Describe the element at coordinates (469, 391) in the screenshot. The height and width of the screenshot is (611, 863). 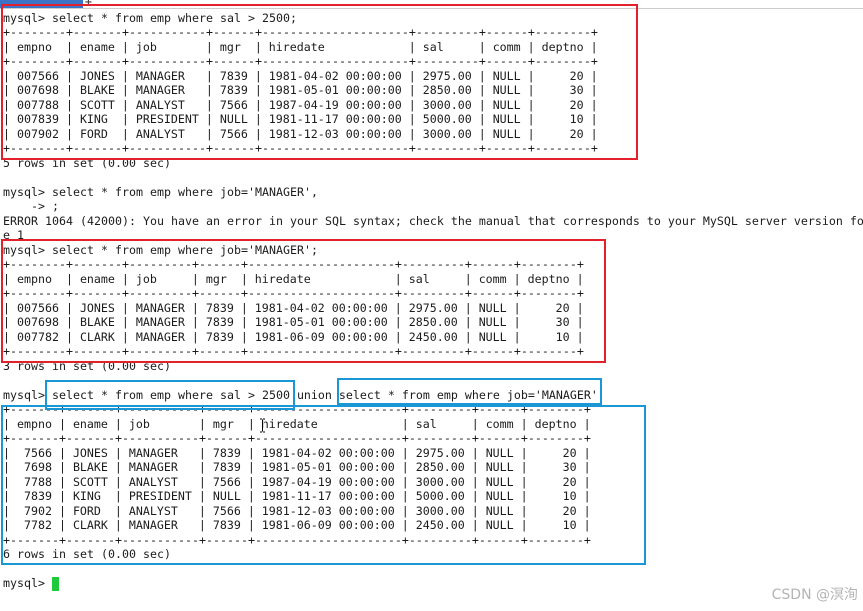
I see `highlight-box-blue` at that location.